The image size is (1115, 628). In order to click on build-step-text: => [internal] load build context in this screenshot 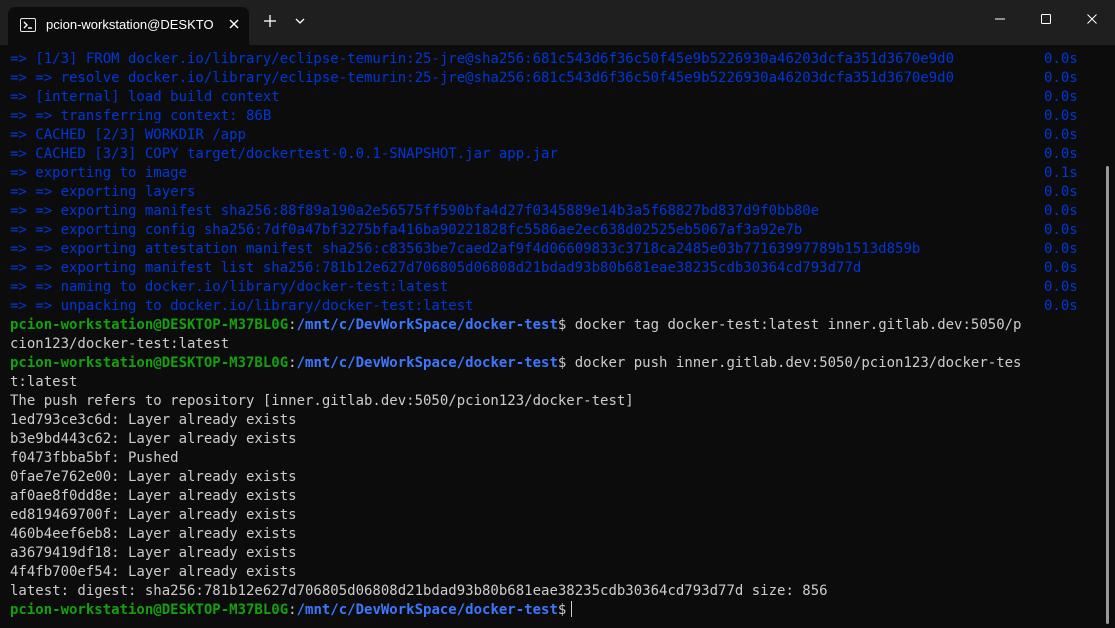, I will do `click(145, 97)`.